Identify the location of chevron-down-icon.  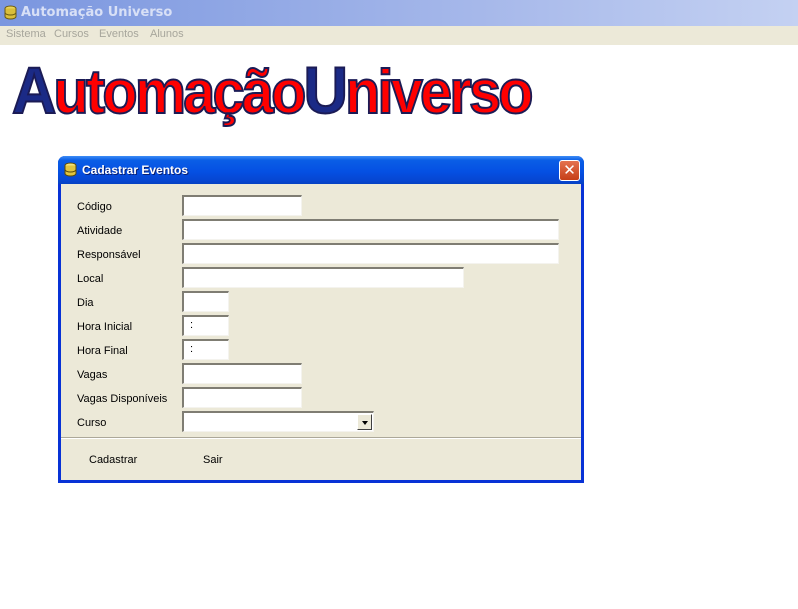
(364, 422).